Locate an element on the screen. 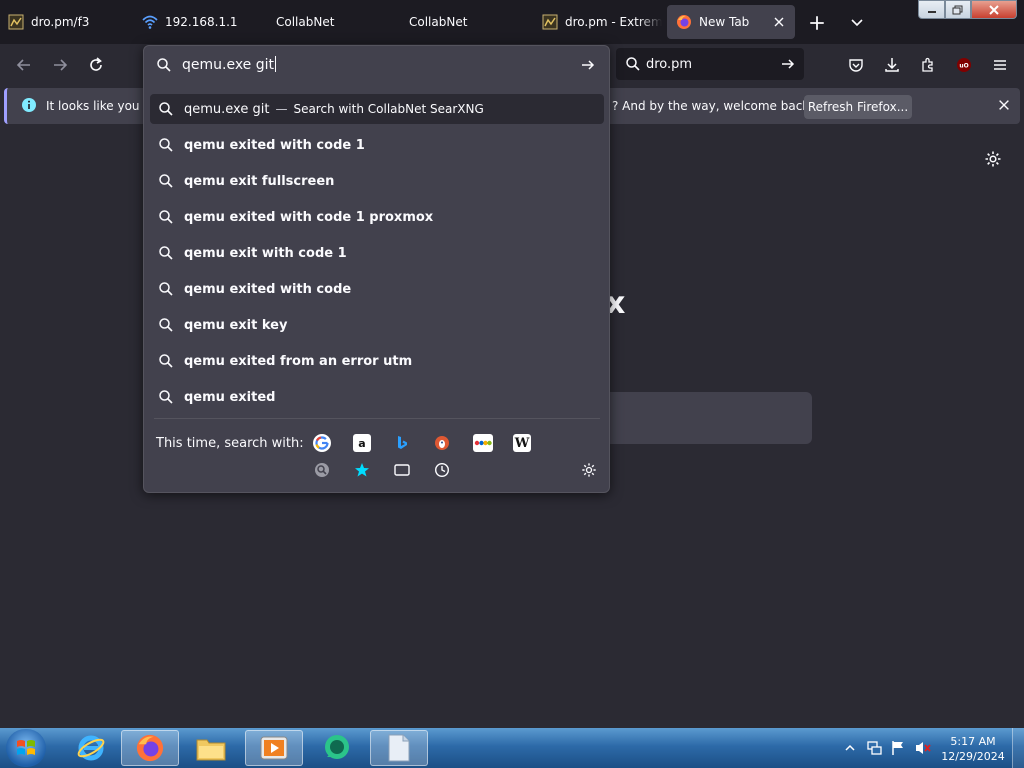 The height and width of the screenshot is (768, 1024). show-hidden-icons-icon is located at coordinates (850, 748).